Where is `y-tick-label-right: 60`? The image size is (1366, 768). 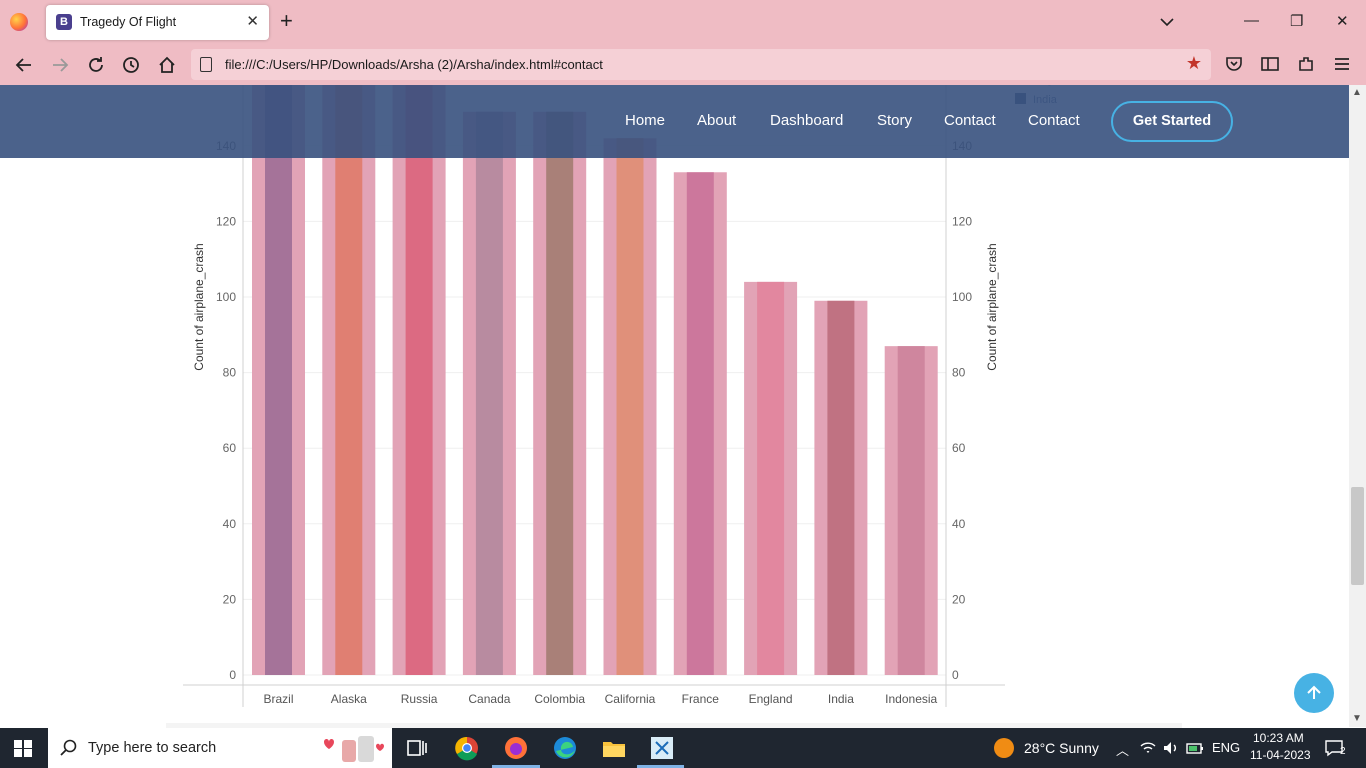
y-tick-label-right: 60 is located at coordinates (959, 448).